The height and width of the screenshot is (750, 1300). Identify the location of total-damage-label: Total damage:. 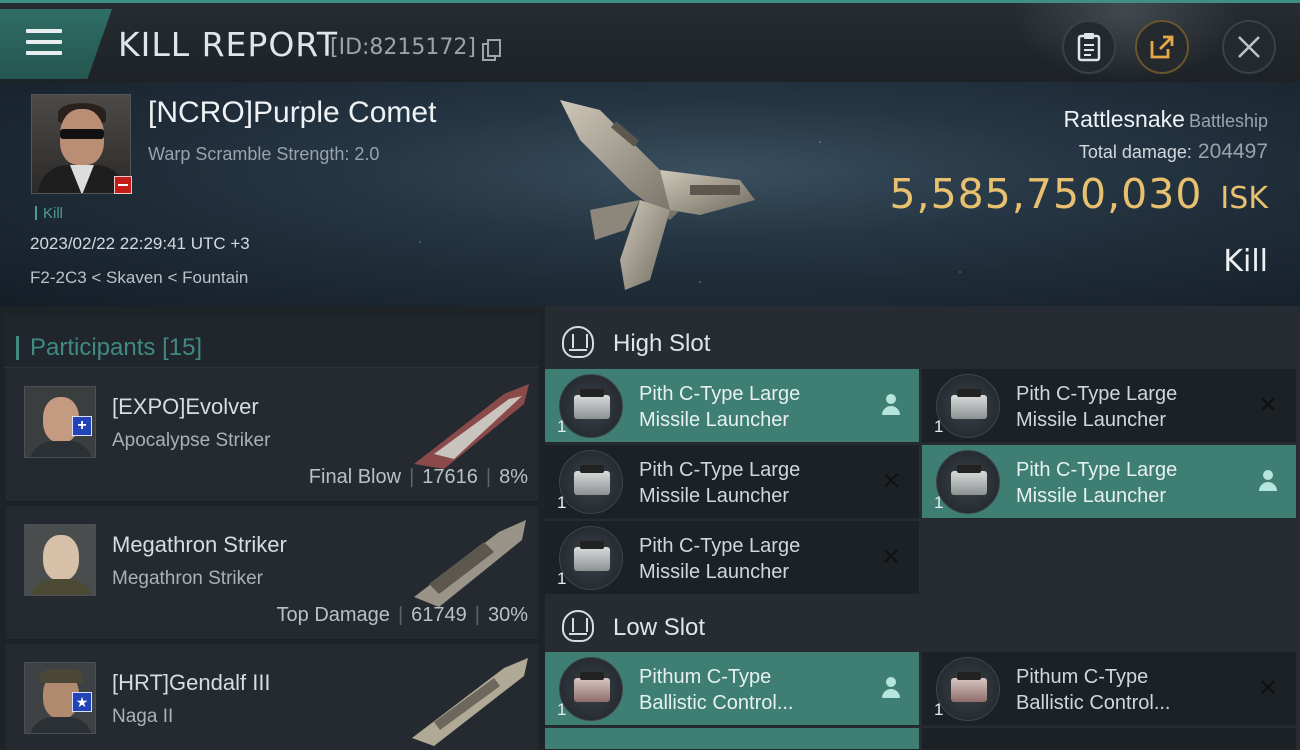
(1135, 152).